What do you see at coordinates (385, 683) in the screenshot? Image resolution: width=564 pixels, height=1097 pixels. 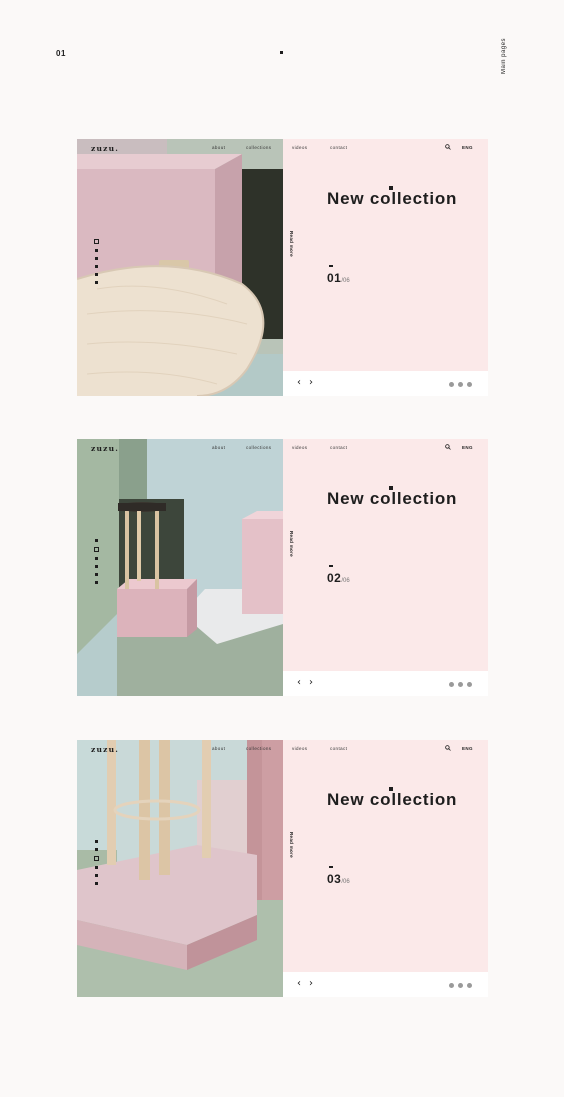 I see `control-strip-2: ‹ ›` at bounding box center [385, 683].